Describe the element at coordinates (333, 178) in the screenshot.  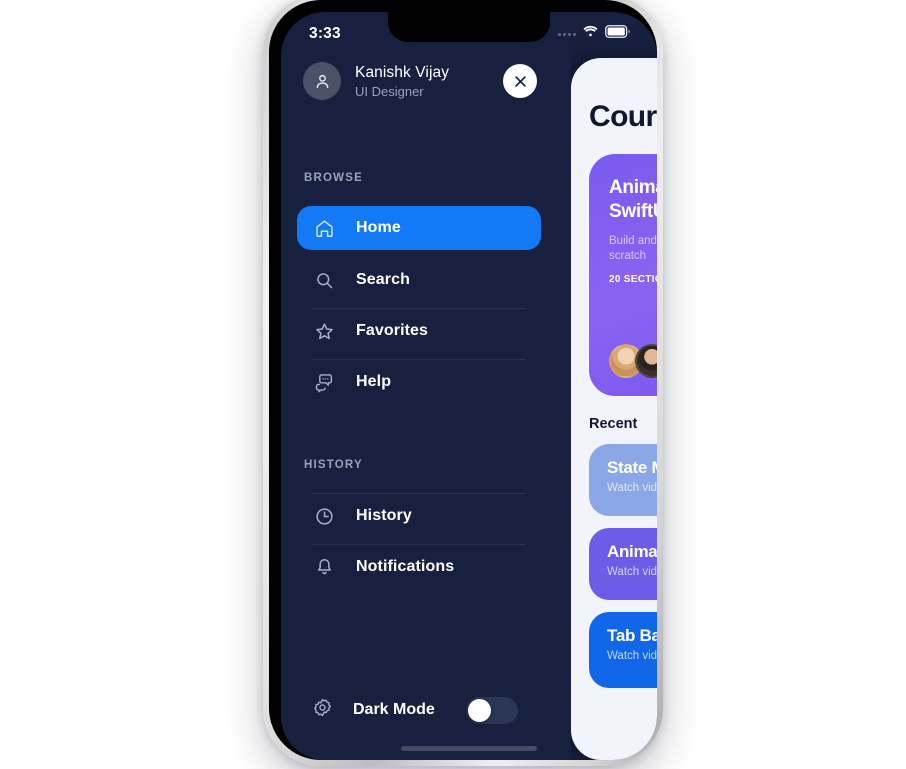
I see `section-label-browse: BROWSE` at that location.